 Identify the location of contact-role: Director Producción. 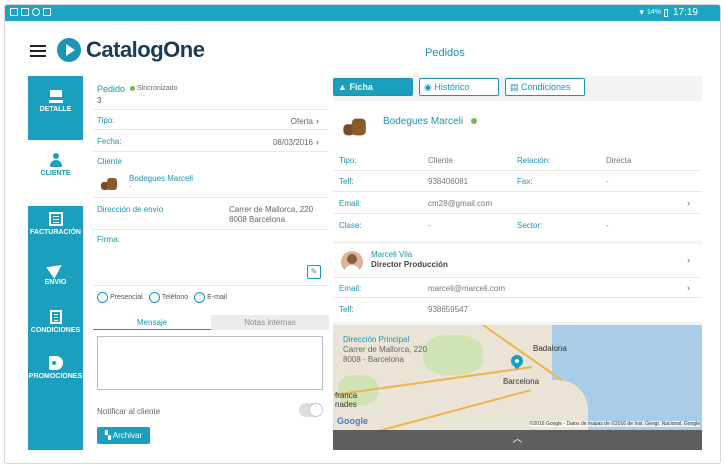
(409, 264).